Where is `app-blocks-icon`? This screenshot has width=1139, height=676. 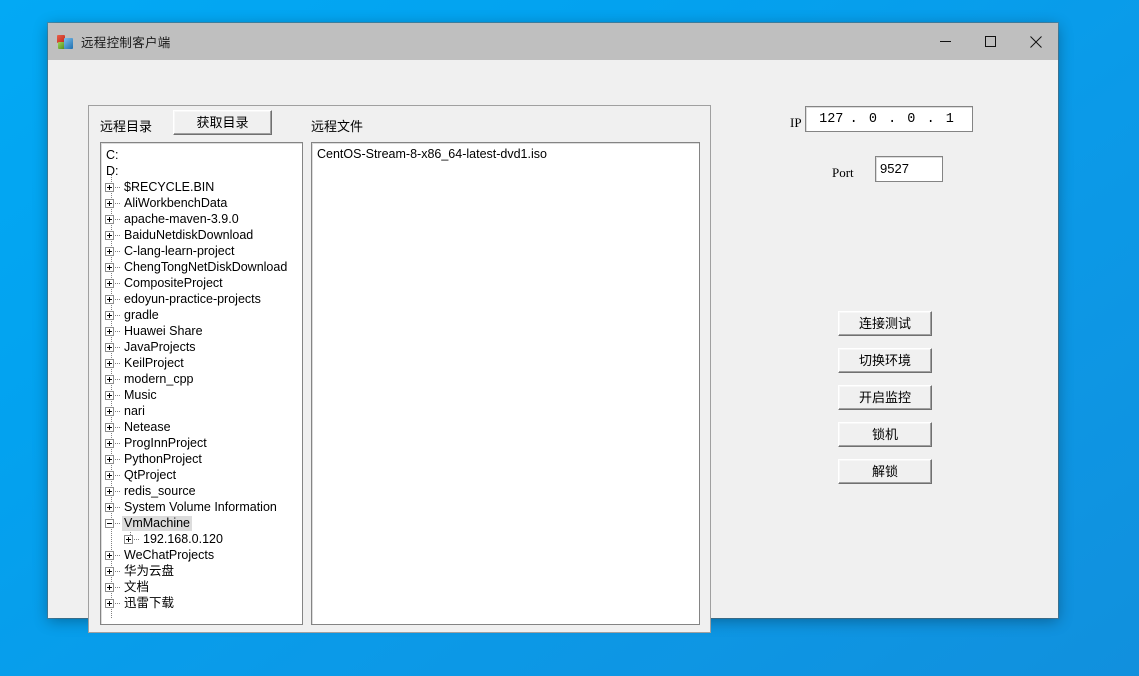 app-blocks-icon is located at coordinates (65, 42).